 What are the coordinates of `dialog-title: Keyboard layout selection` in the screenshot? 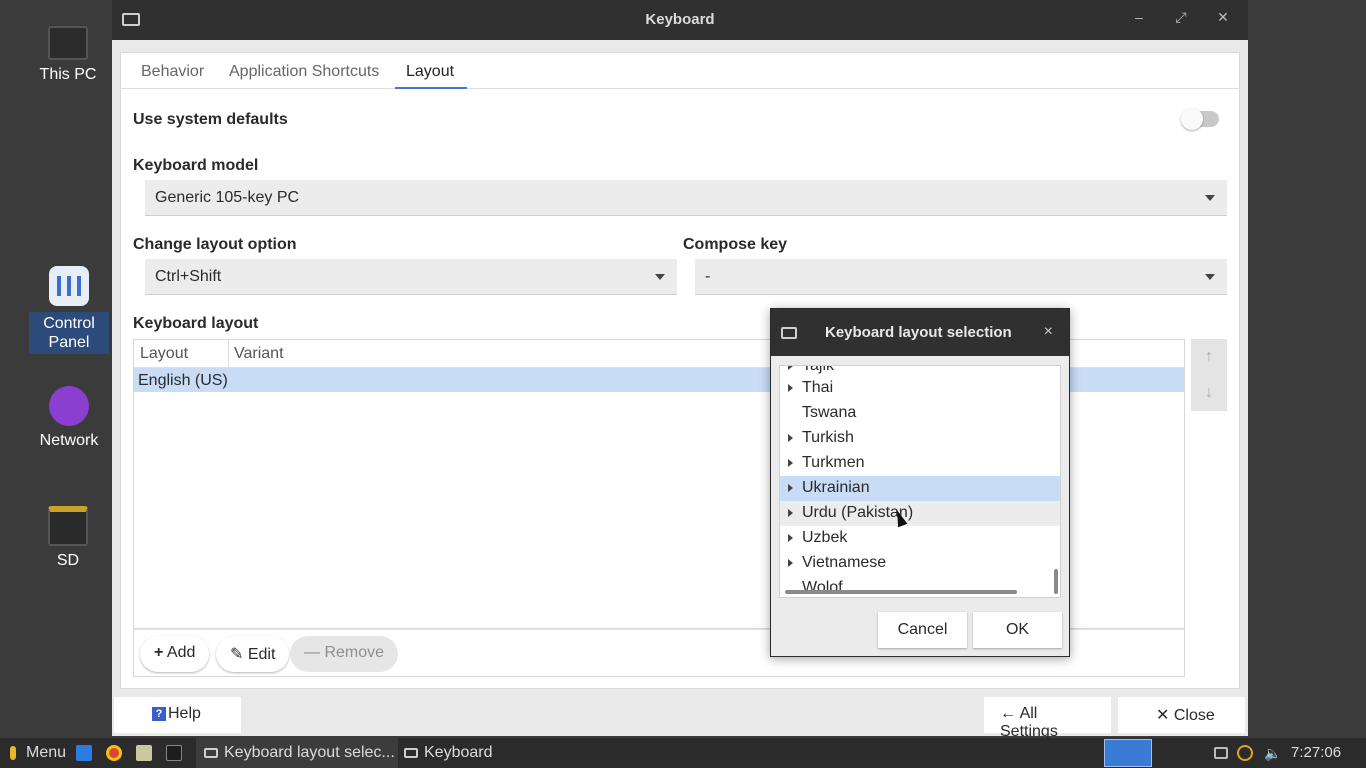 It's located at (918, 332).